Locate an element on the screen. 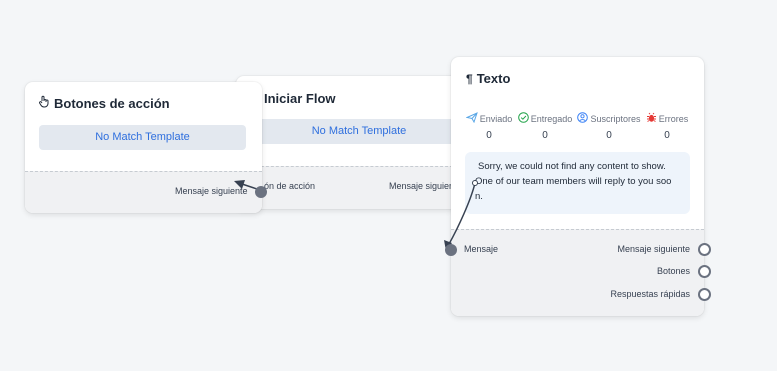 The width and height of the screenshot is (777, 371). port-input-iniciar-flow is located at coordinates (261, 192).